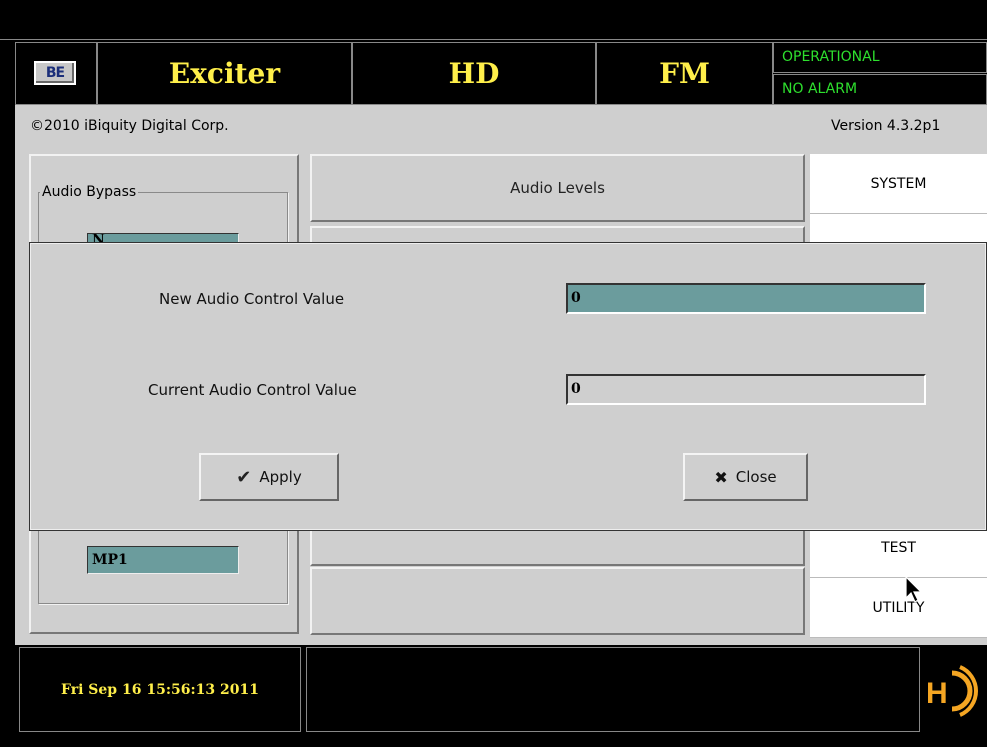 Image resolution: width=987 pixels, height=747 pixels. Describe the element at coordinates (721, 477) in the screenshot. I see `close-icon: ✖` at that location.